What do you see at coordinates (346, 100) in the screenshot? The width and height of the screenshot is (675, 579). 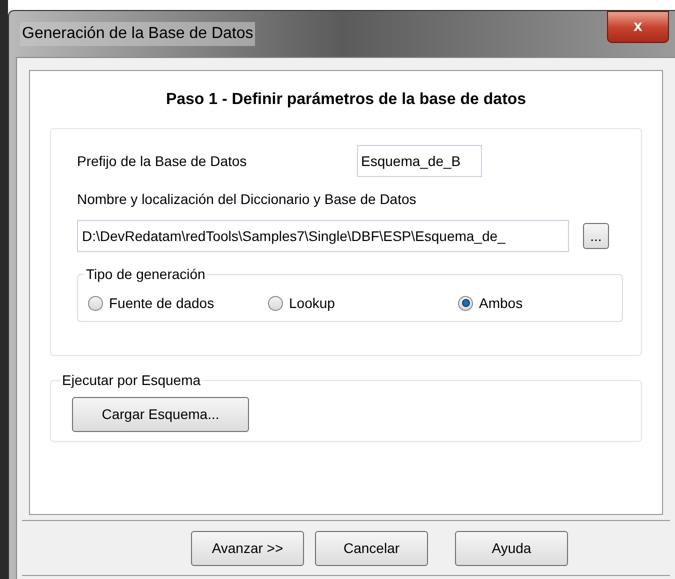 I see `step-heading: Paso 1 - Definir parámetros de la base de datos` at bounding box center [346, 100].